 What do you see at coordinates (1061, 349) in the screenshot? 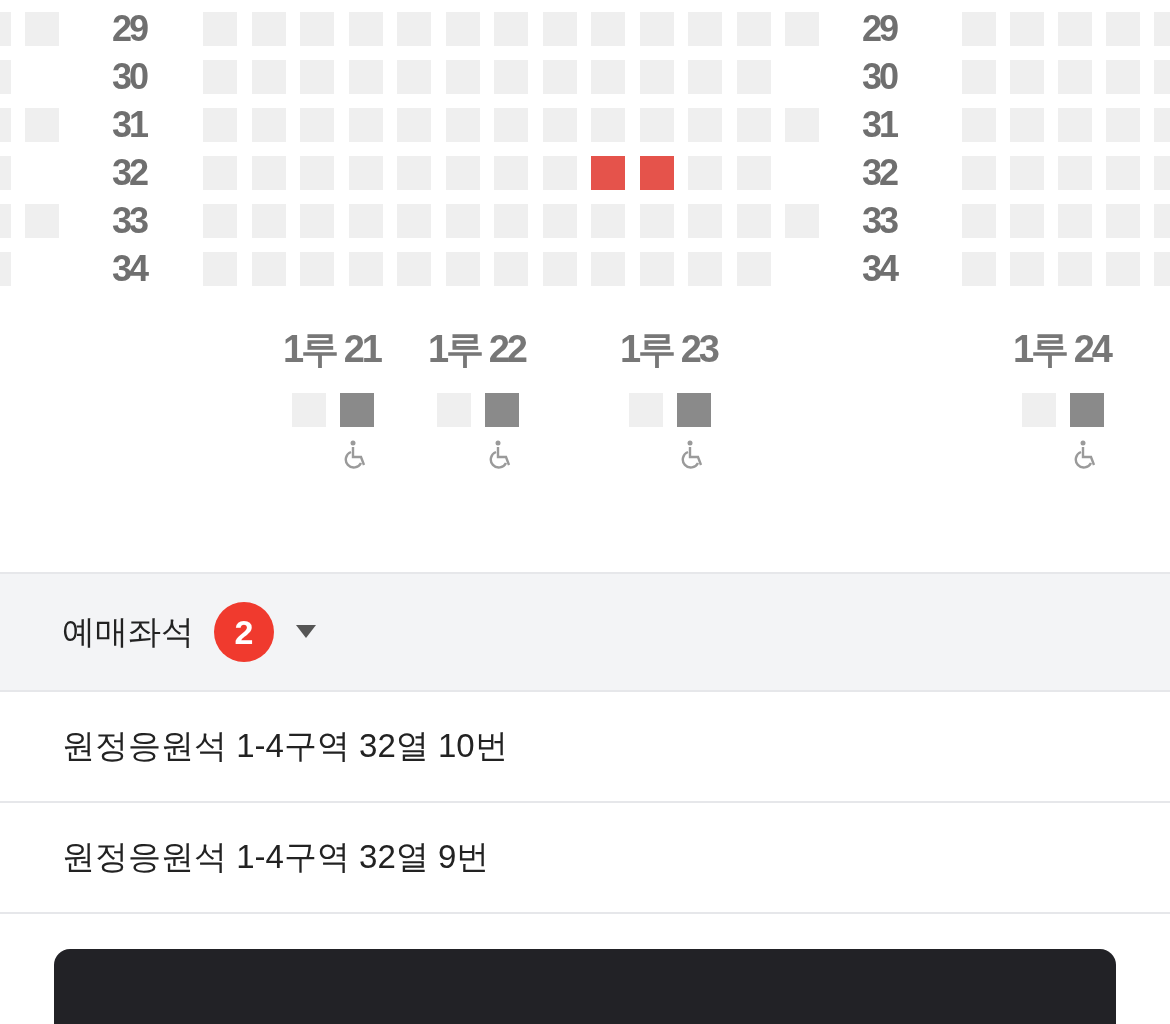
I see `gate-label: 1루 24` at bounding box center [1061, 349].